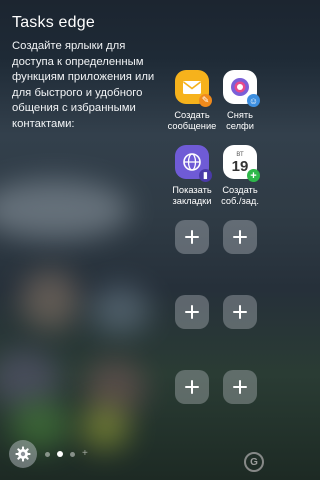 This screenshot has width=320, height=480. Describe the element at coordinates (240, 120) in the screenshot. I see `shortcut-label: Снять селфи` at that location.